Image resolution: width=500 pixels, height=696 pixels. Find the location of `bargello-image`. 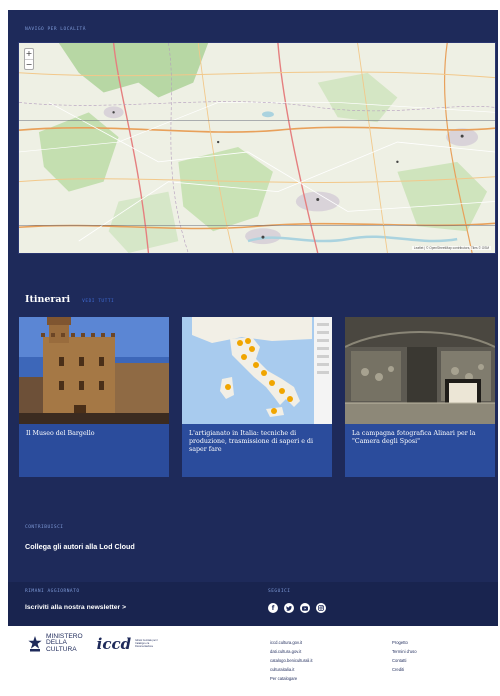

bargello-image is located at coordinates (94, 370).